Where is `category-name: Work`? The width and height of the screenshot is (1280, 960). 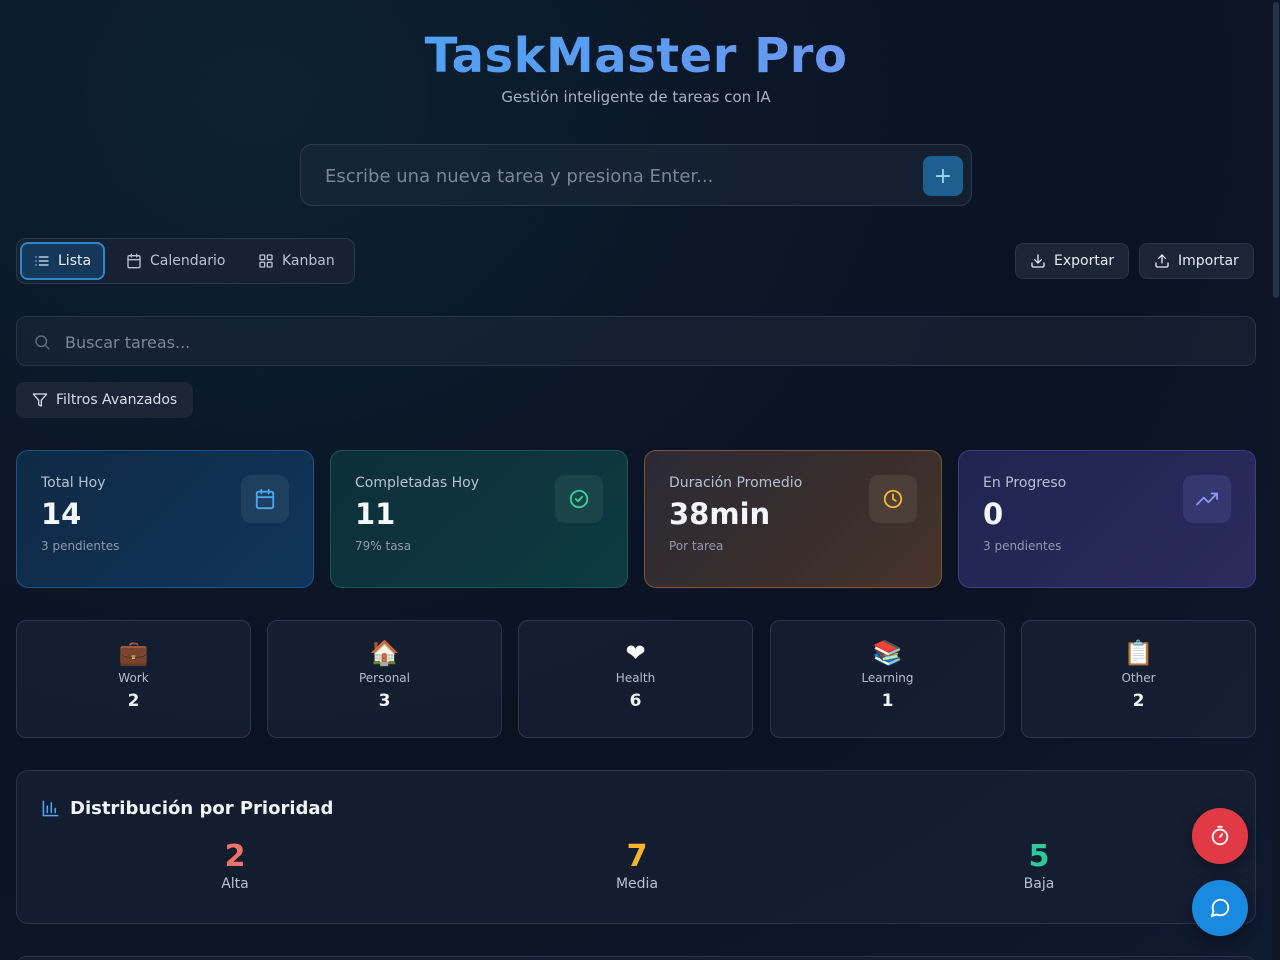 category-name: Work is located at coordinates (133, 678).